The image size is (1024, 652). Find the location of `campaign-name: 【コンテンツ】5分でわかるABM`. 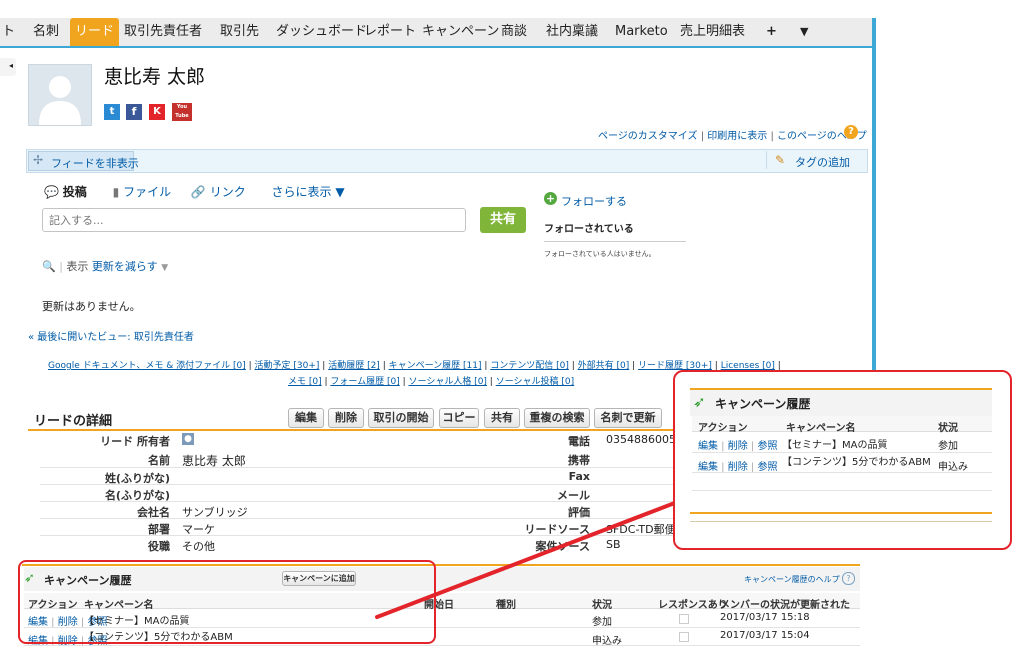

campaign-name: 【コンテンツ】5分でわかるABM is located at coordinates (856, 460).